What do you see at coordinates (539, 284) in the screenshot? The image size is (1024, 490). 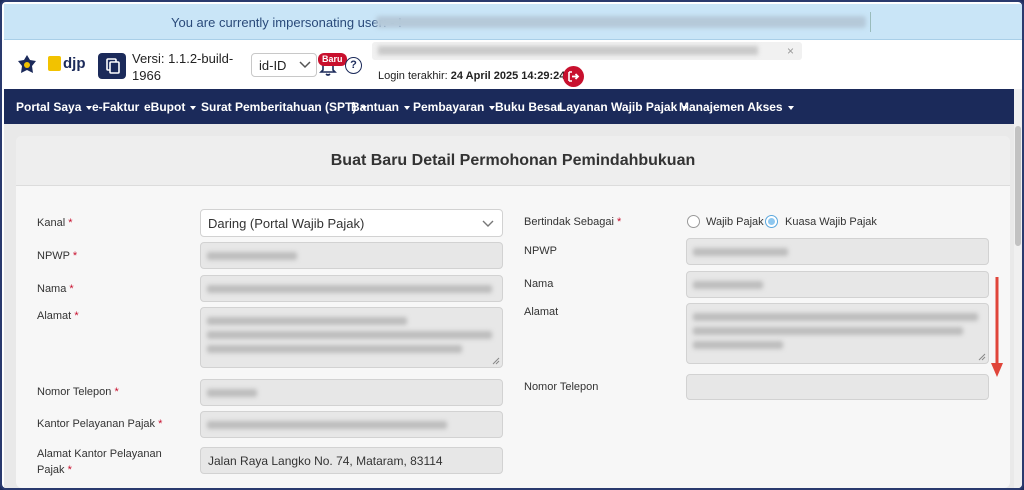 I see `kuasa-nama-label: Nama` at bounding box center [539, 284].